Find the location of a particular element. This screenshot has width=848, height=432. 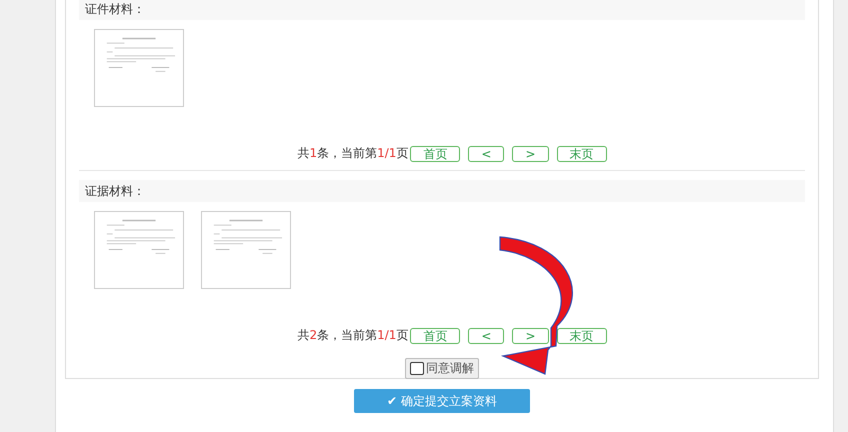

pagination-summary: 共1条，当前第1/1页 is located at coordinates (352, 153).